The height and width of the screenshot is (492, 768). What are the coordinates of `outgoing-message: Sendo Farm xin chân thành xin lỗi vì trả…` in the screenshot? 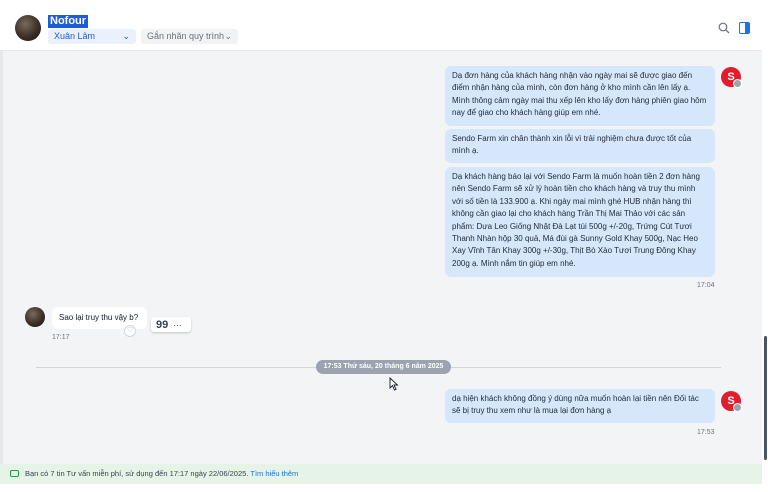 It's located at (580, 146).